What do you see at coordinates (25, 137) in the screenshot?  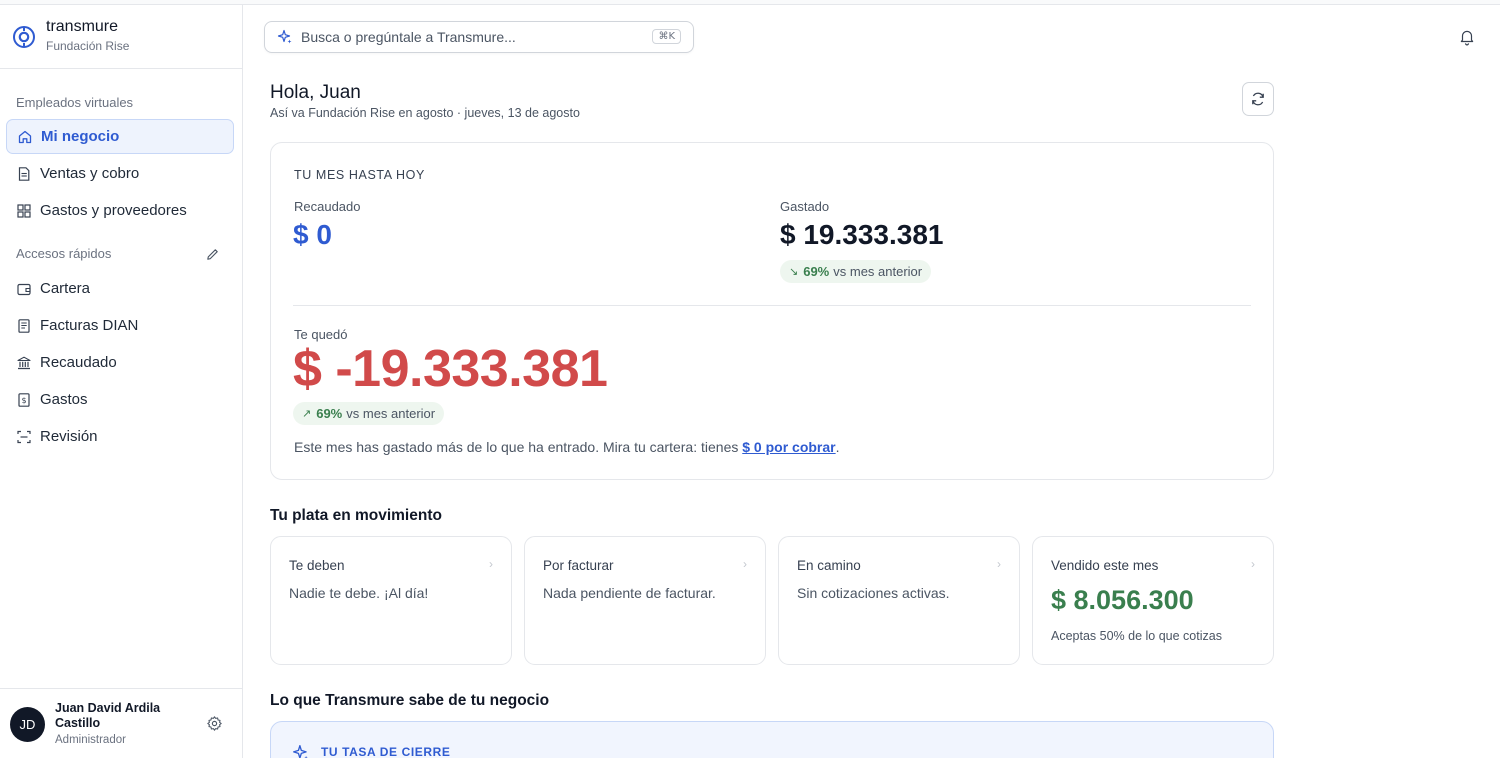 I see `home-icon` at bounding box center [25, 137].